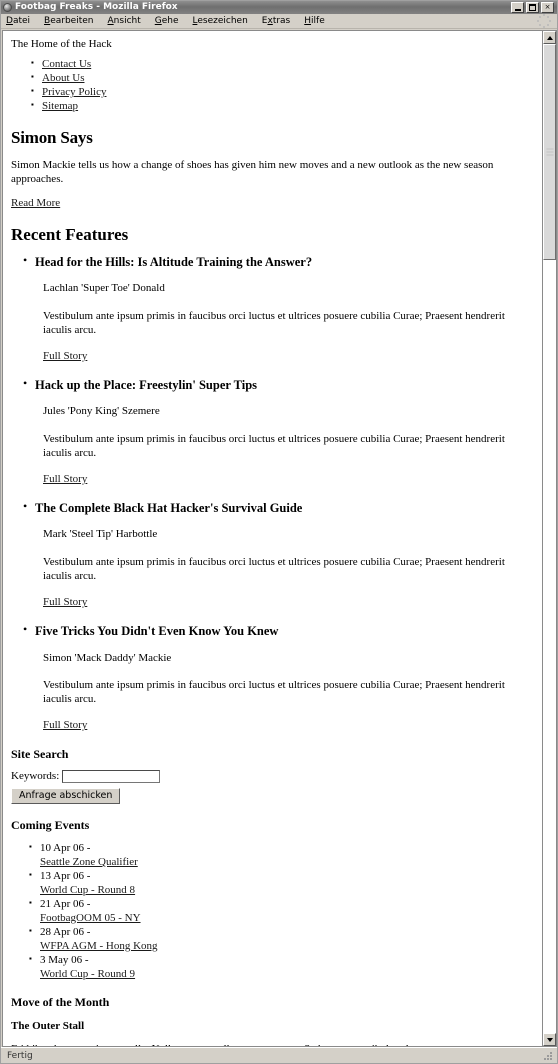 Image resolution: width=558 pixels, height=1064 pixels. I want to click on firefox-icon, so click(7, 7).